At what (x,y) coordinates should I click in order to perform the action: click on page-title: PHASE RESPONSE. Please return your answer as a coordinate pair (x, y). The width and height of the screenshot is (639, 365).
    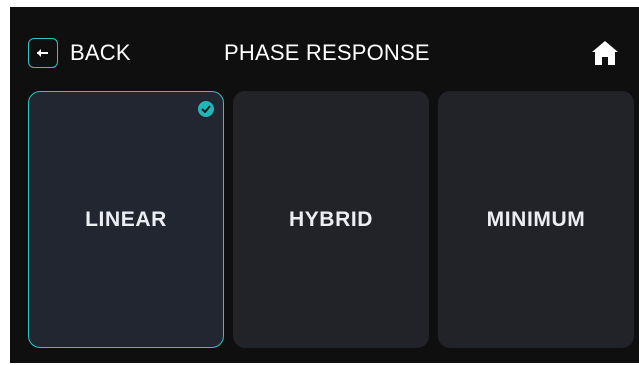
    Looking at the image, I should click on (327, 52).